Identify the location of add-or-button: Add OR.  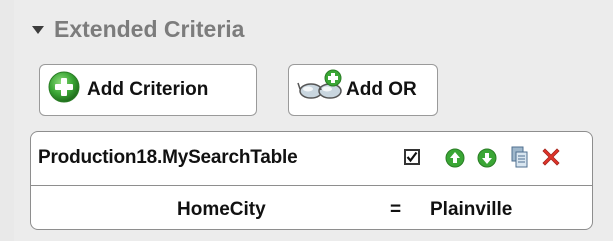
(363, 90).